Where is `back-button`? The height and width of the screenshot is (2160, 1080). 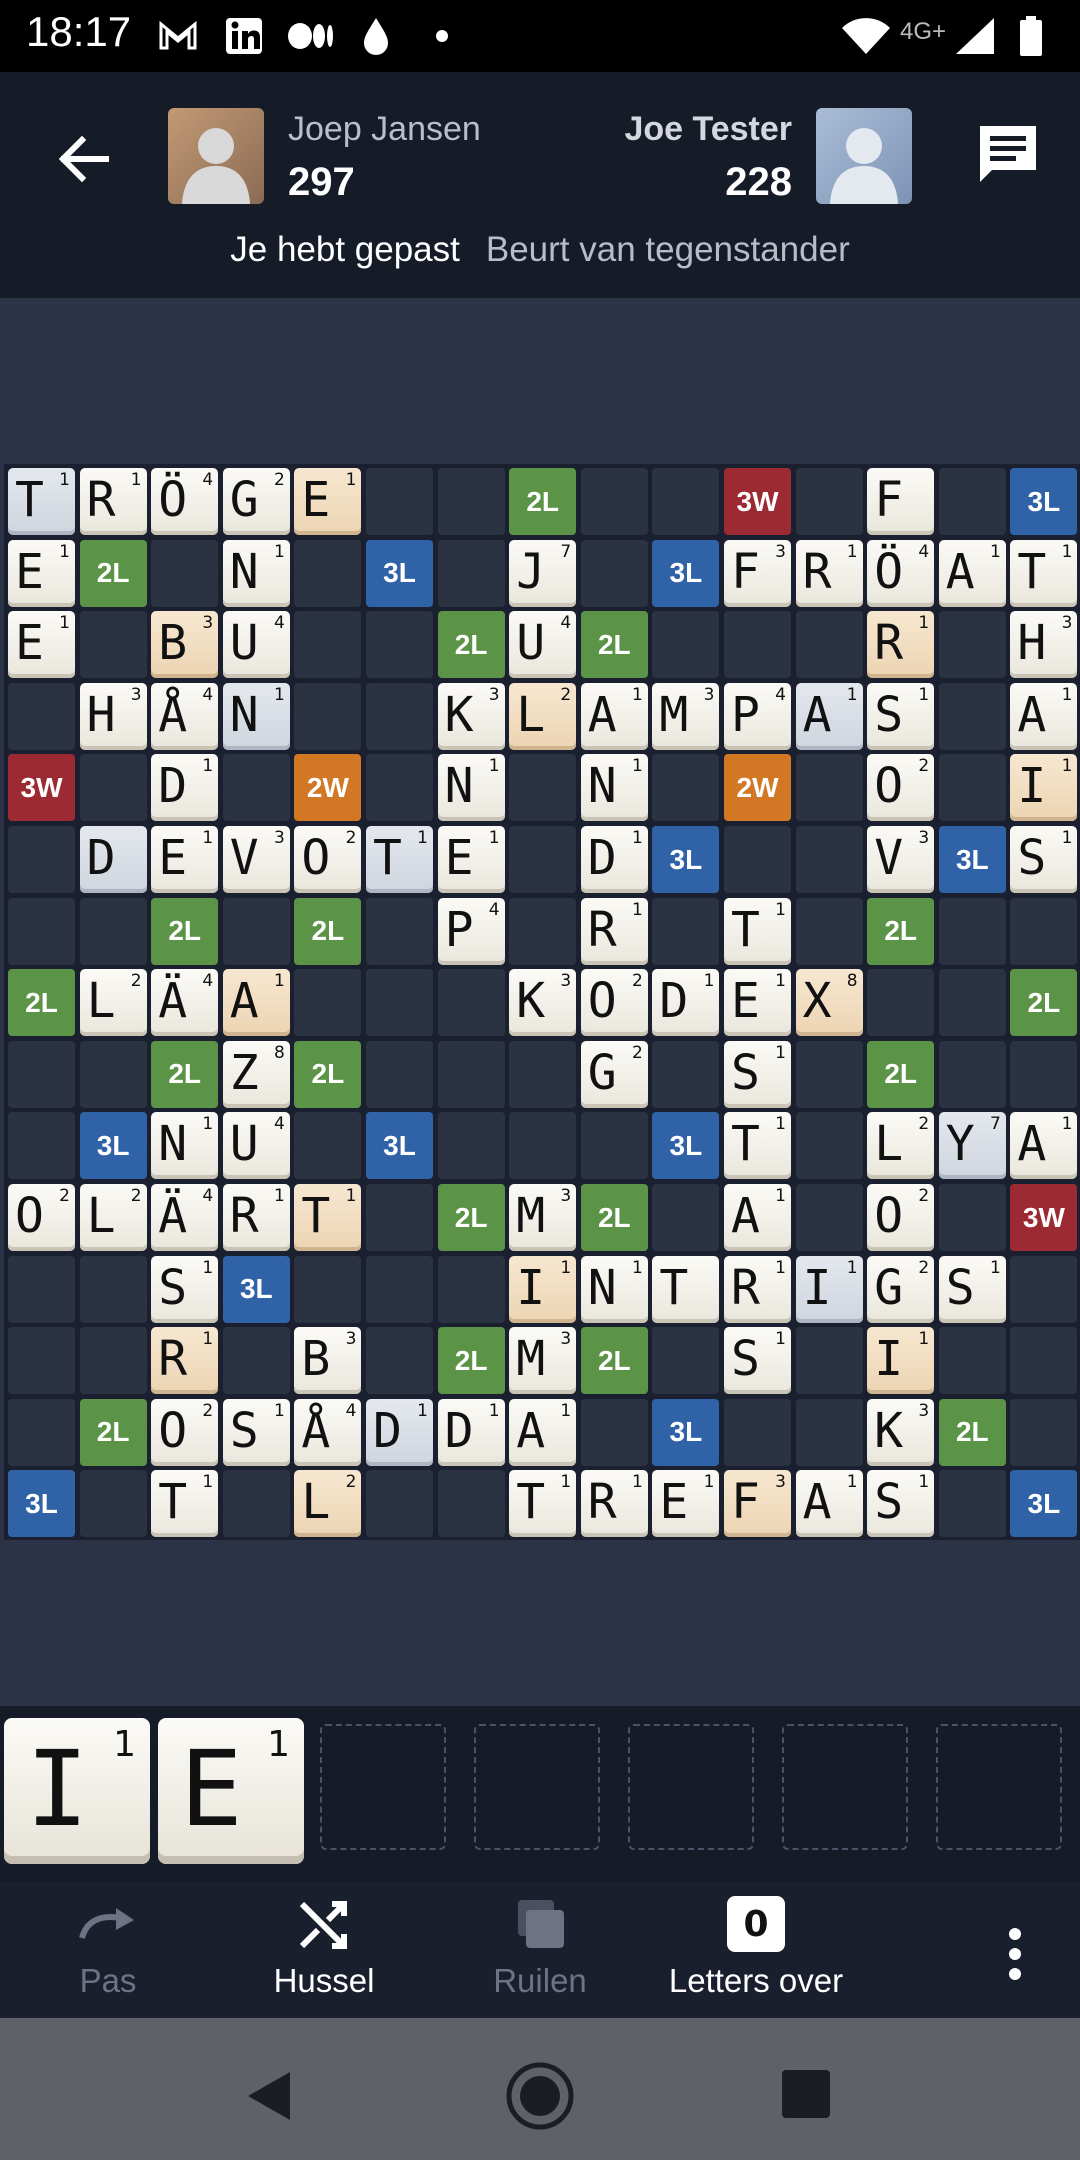
back-button is located at coordinates (85, 159).